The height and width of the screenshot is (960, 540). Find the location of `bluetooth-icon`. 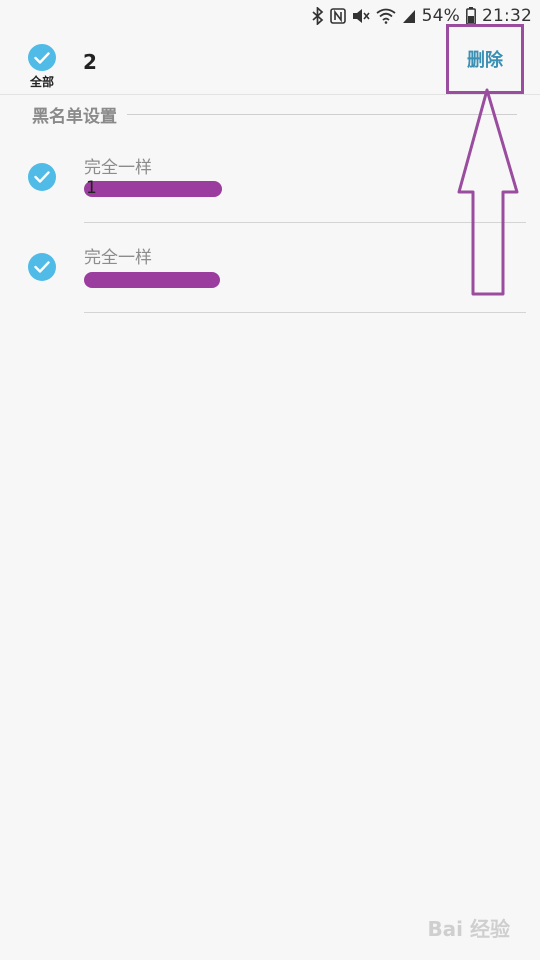

bluetooth-icon is located at coordinates (318, 16).